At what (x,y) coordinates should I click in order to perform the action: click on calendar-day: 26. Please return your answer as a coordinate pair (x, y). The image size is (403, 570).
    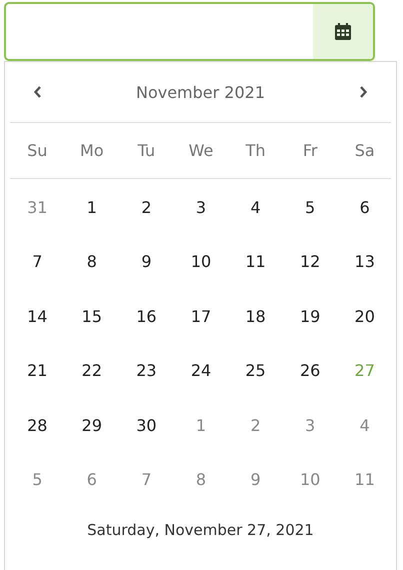
    Looking at the image, I should click on (310, 370).